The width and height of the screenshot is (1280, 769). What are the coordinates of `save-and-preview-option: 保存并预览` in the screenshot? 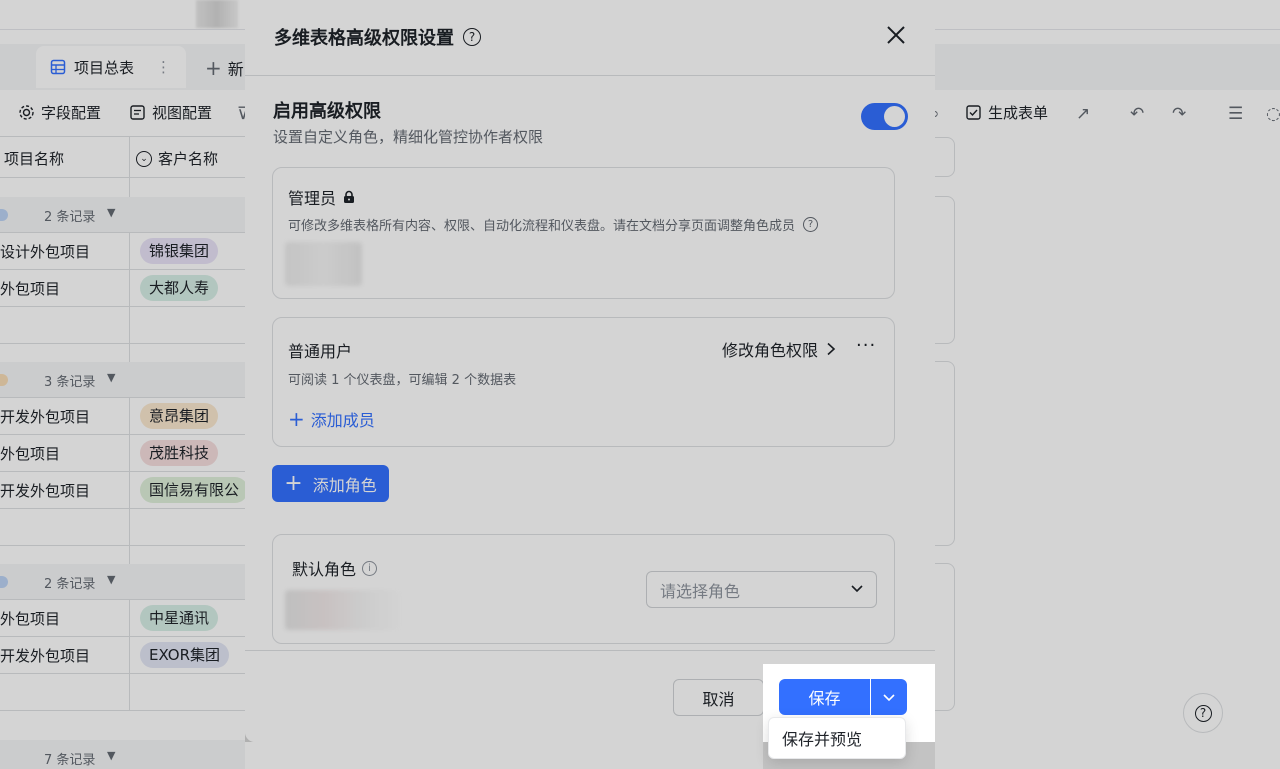 It's located at (837, 738).